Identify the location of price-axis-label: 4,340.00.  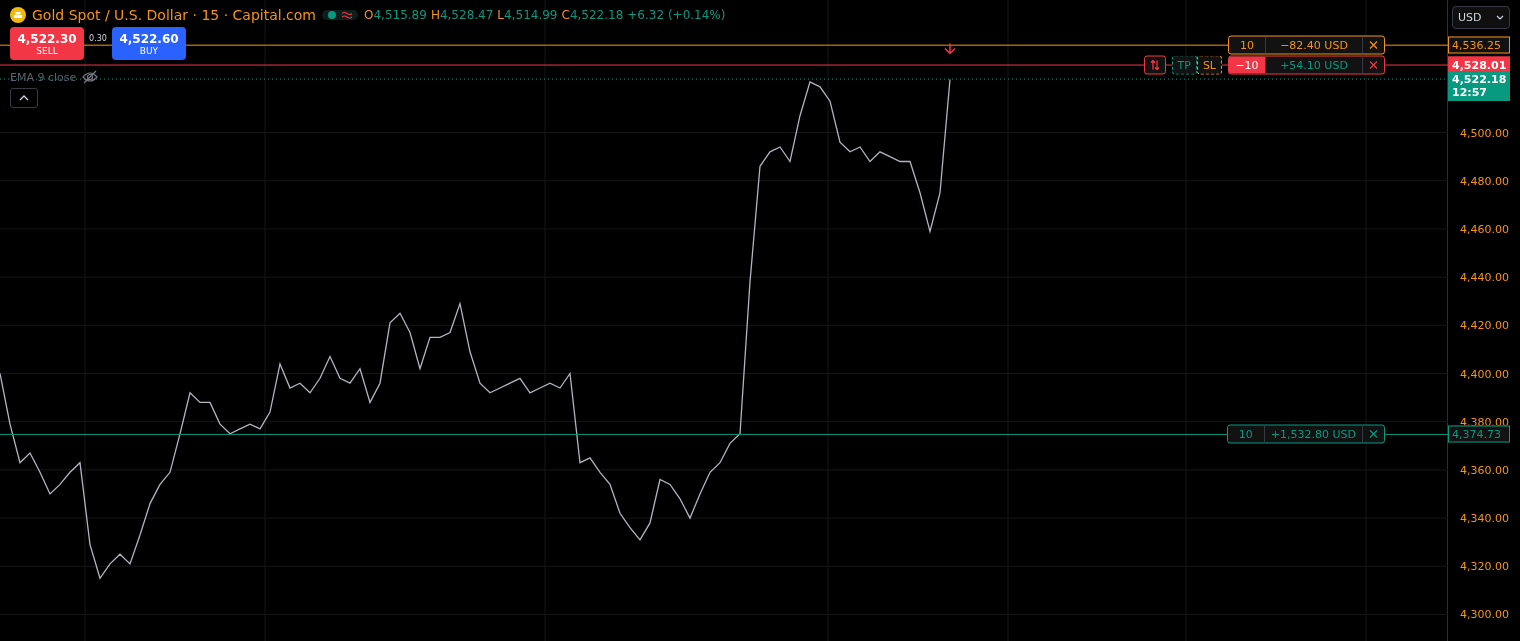
(1484, 518).